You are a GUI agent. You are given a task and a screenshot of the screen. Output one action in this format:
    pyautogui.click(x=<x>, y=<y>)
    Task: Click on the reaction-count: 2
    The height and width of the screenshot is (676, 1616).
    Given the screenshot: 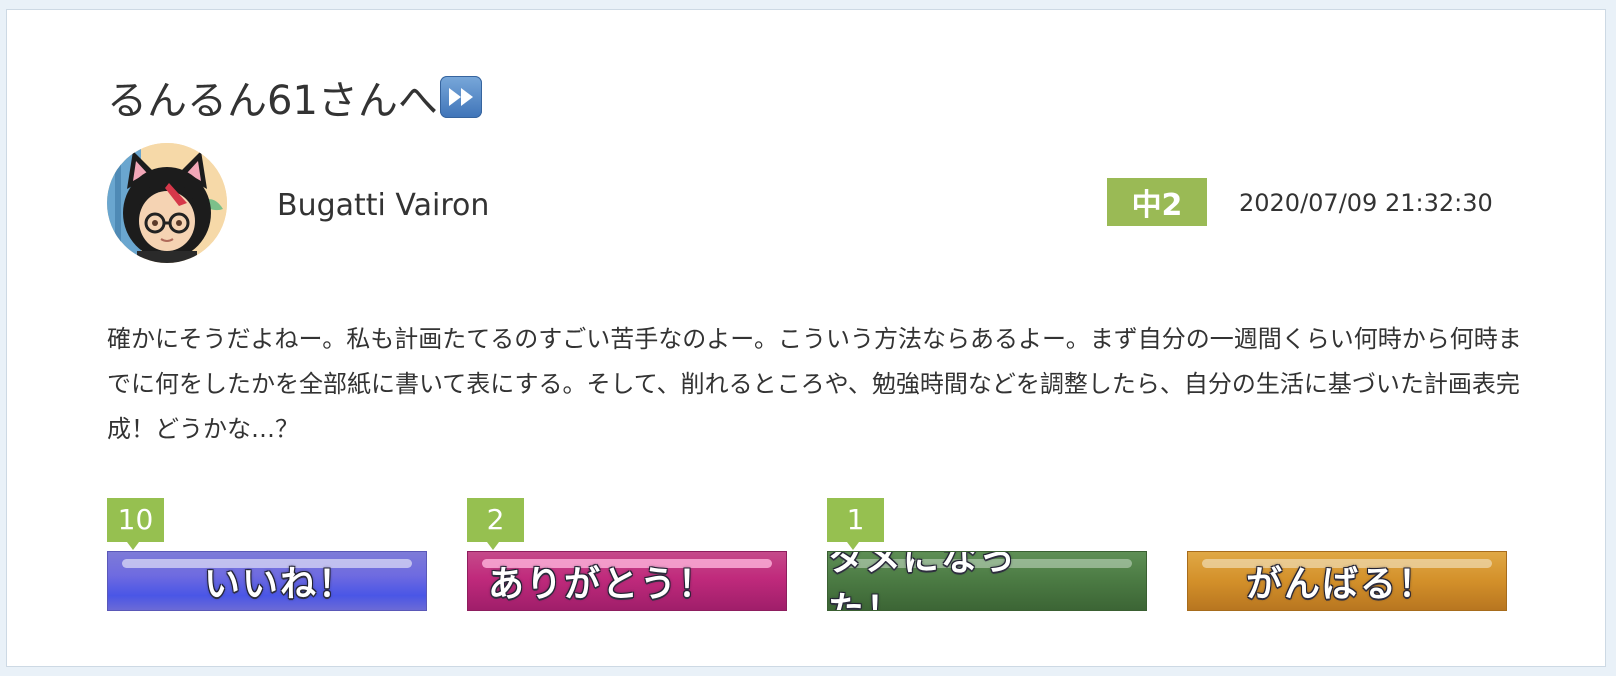 What is the action you would take?
    pyautogui.click(x=495, y=524)
    